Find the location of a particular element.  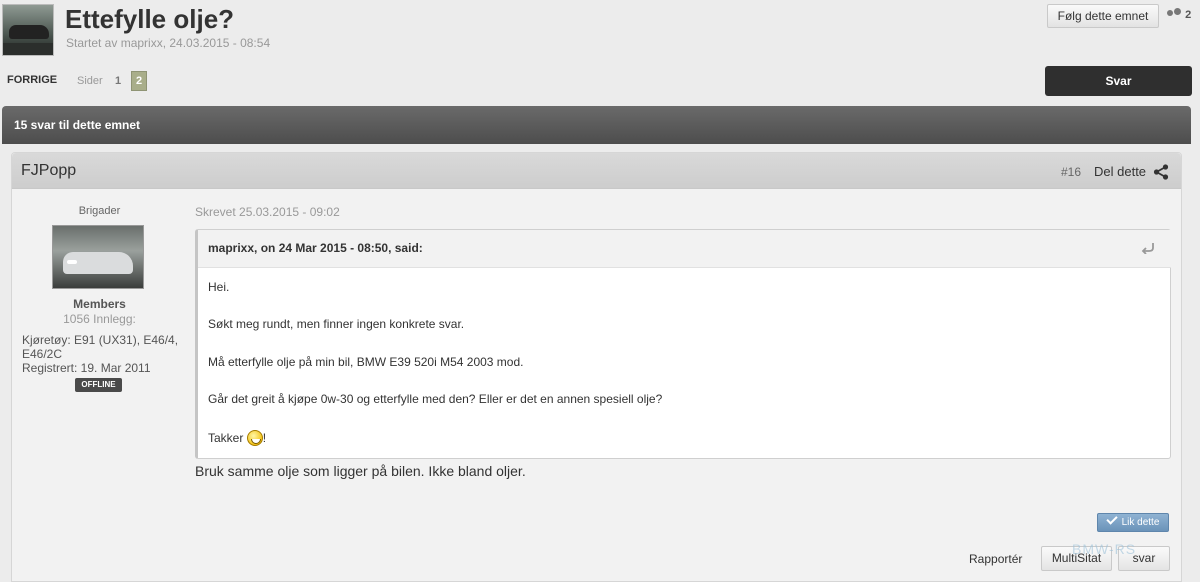

like-button: Lik dette is located at coordinates (1133, 522).